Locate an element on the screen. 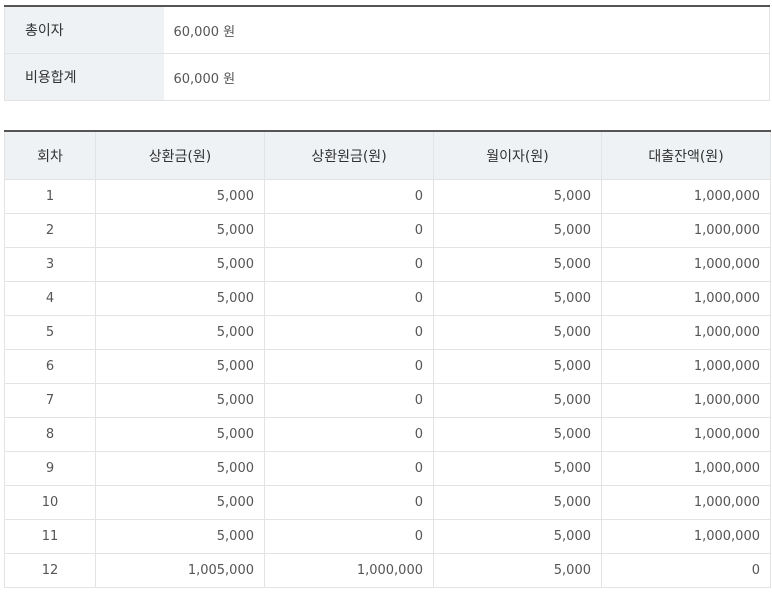 Image resolution: width=772 pixels, height=597 pixels. cell-round: 12 is located at coordinates (50, 570).